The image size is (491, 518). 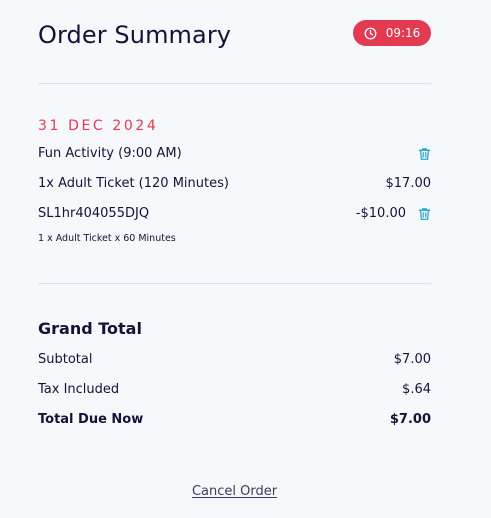 What do you see at coordinates (408, 183) in the screenshot?
I see `ticket-price: $17.00` at bounding box center [408, 183].